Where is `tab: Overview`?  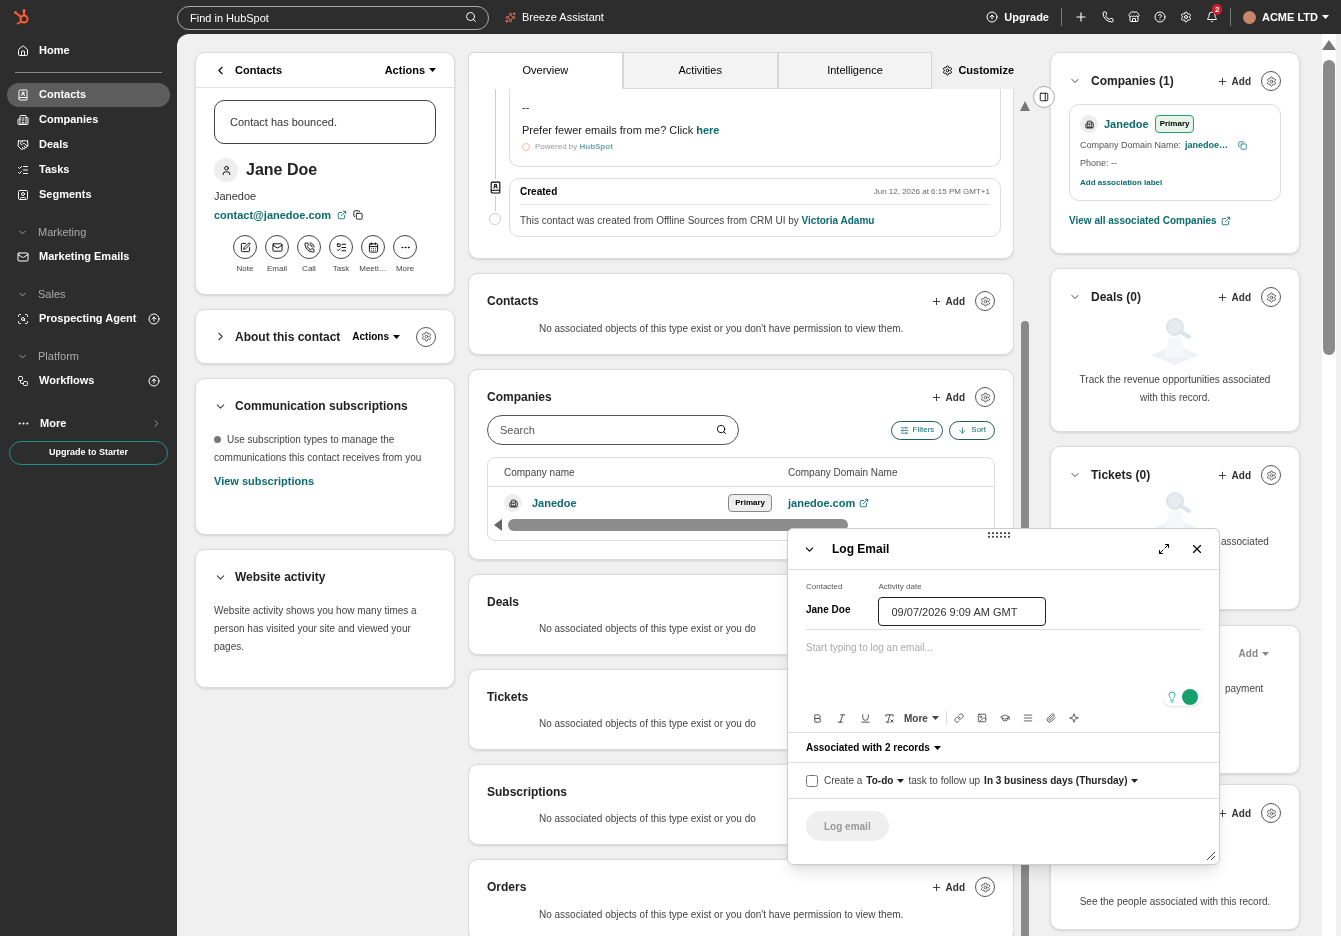
tab: Overview is located at coordinates (545, 70).